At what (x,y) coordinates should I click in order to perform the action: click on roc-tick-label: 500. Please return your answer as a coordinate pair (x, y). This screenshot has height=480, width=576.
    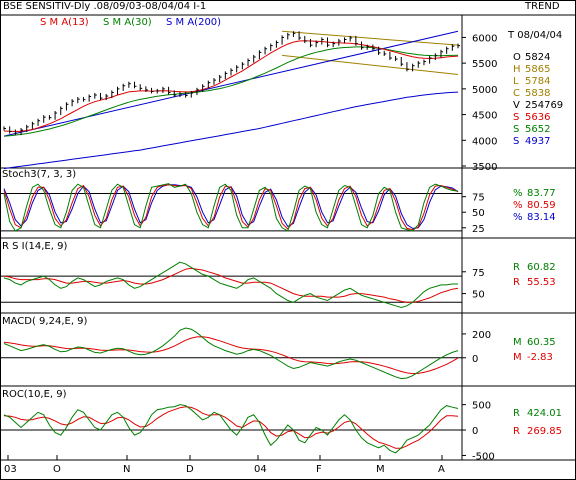
    Looking at the image, I should click on (481, 406).